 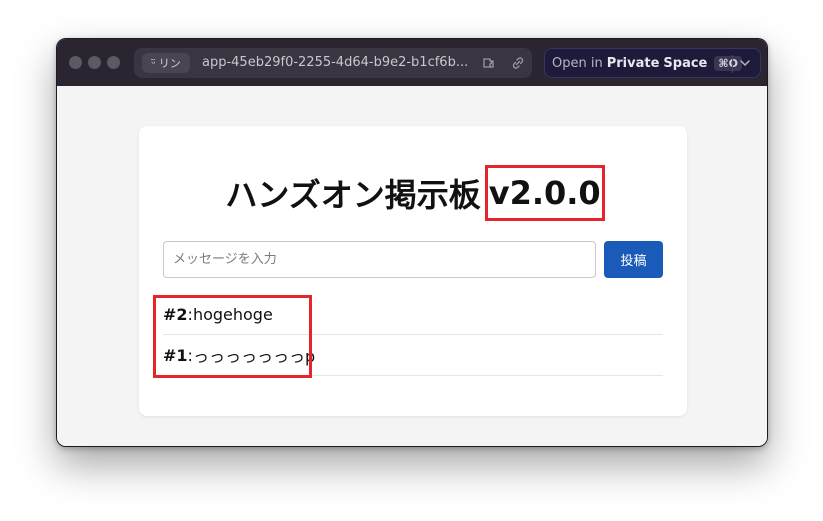 What do you see at coordinates (745, 65) in the screenshot?
I see `chevron-down-icon` at bounding box center [745, 65].